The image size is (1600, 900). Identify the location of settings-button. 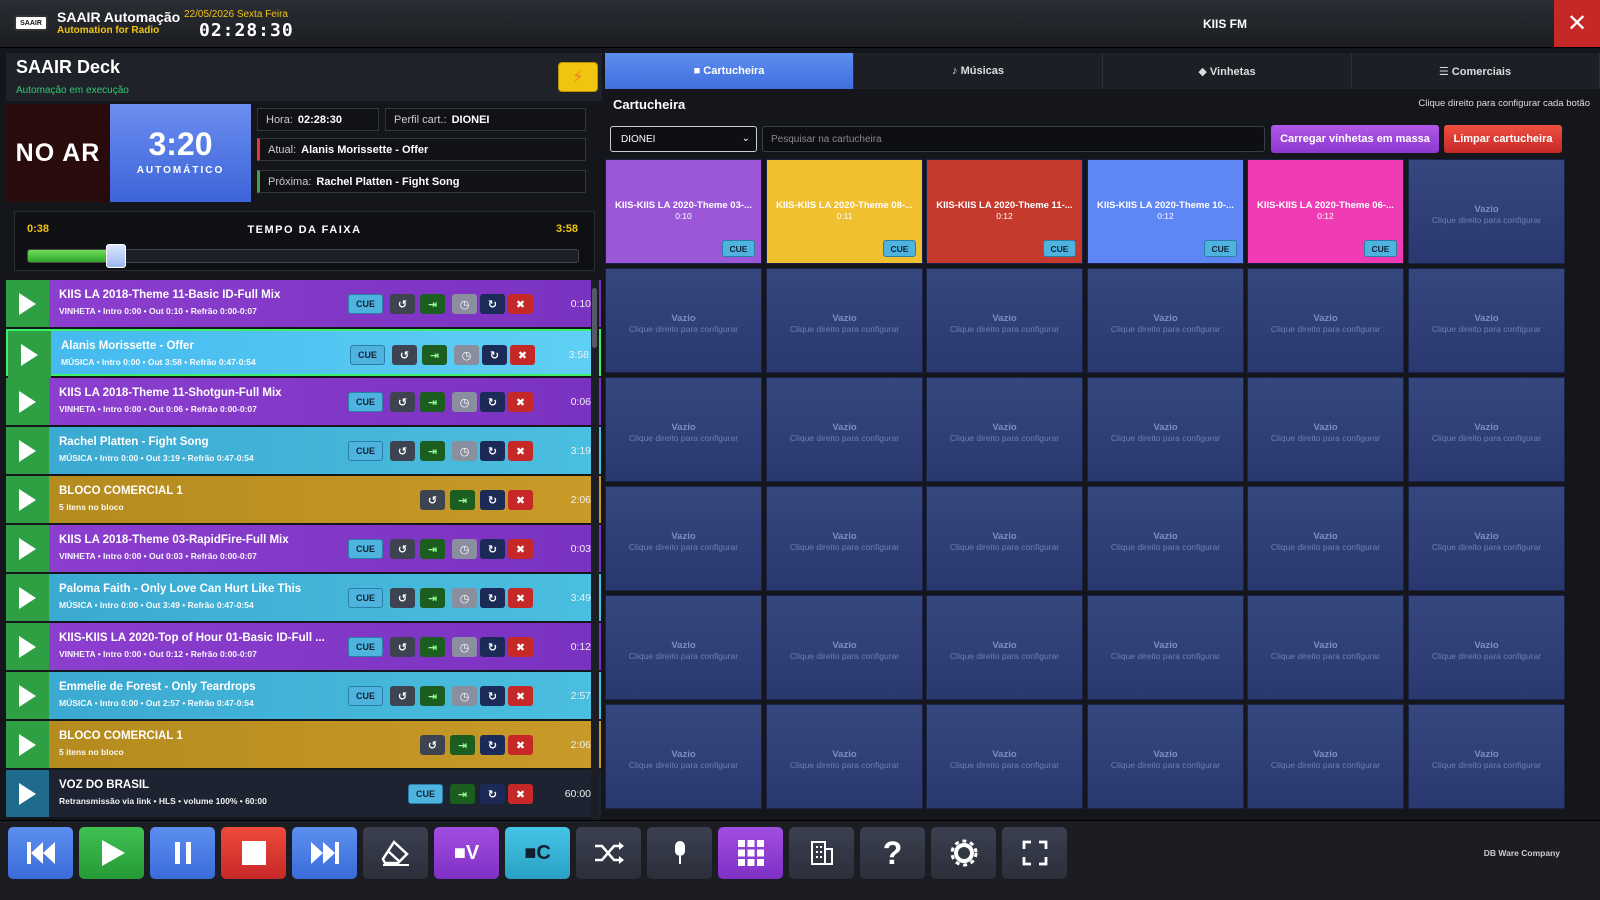
(963, 853).